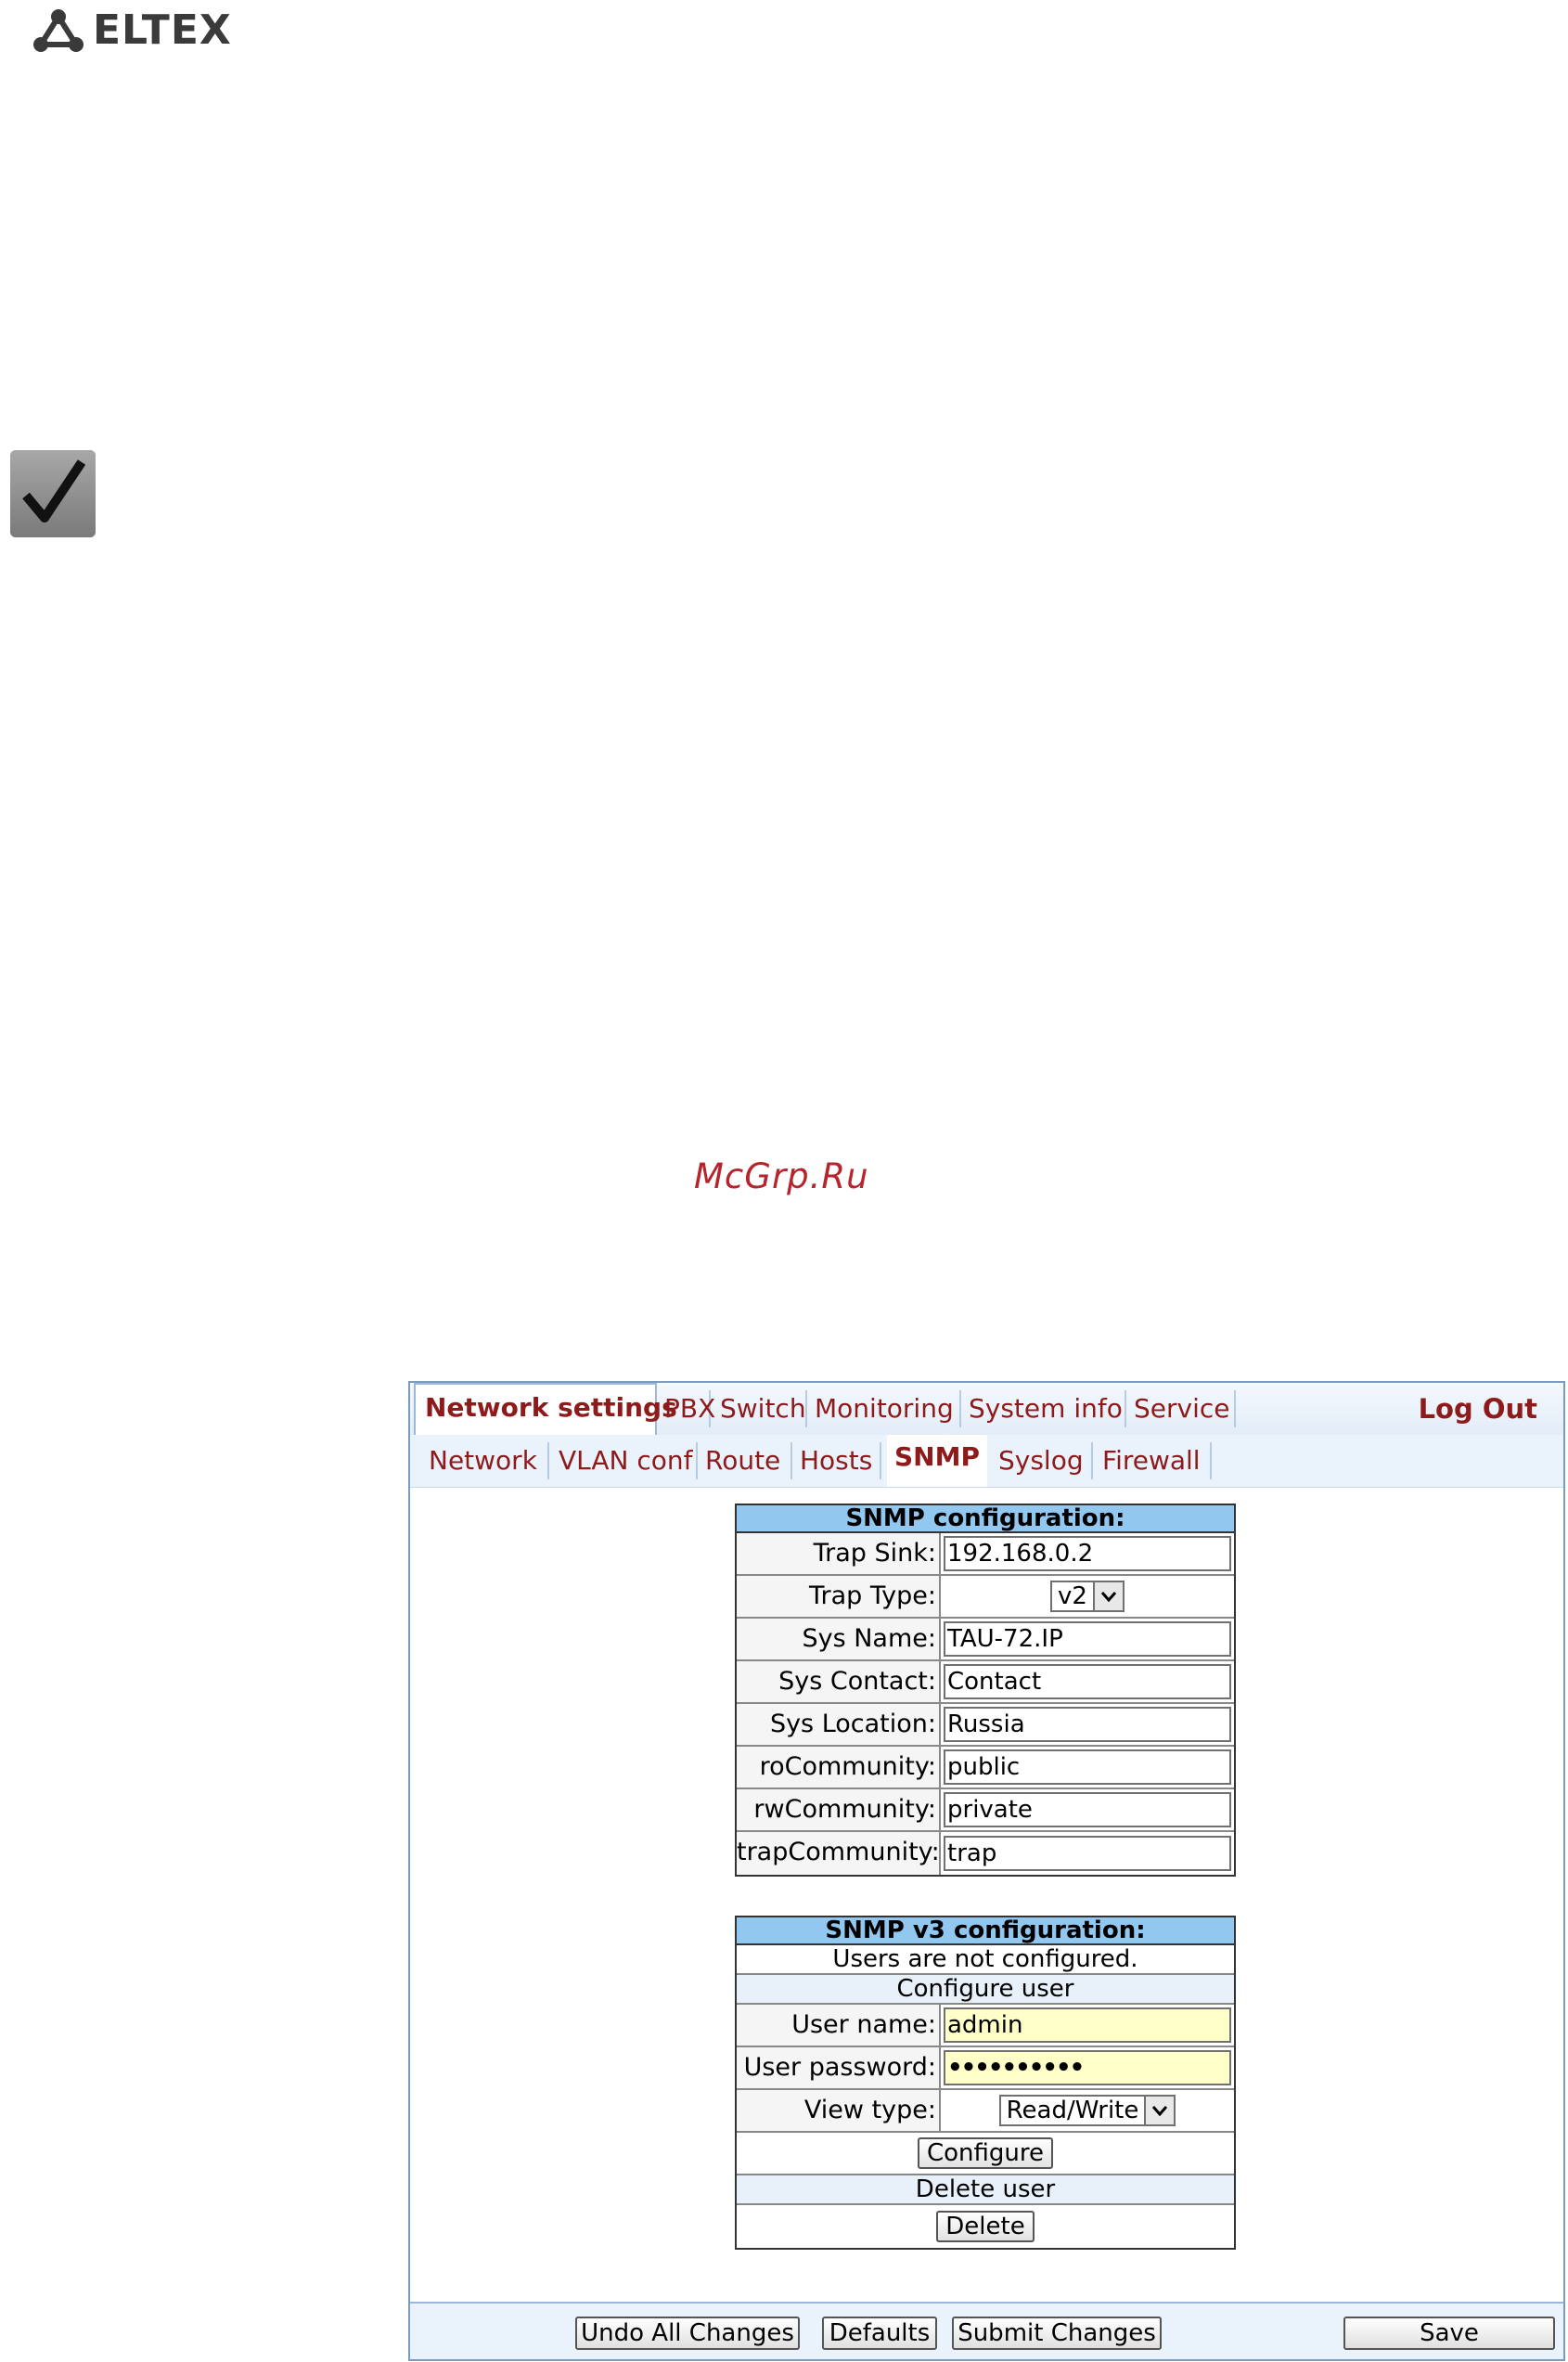 The image size is (1568, 2362). I want to click on subtab-syslog: Syslog, so click(1045, 1460).